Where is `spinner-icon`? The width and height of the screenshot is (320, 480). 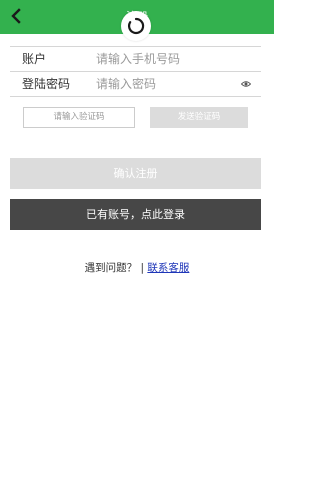
spinner-icon is located at coordinates (136, 26).